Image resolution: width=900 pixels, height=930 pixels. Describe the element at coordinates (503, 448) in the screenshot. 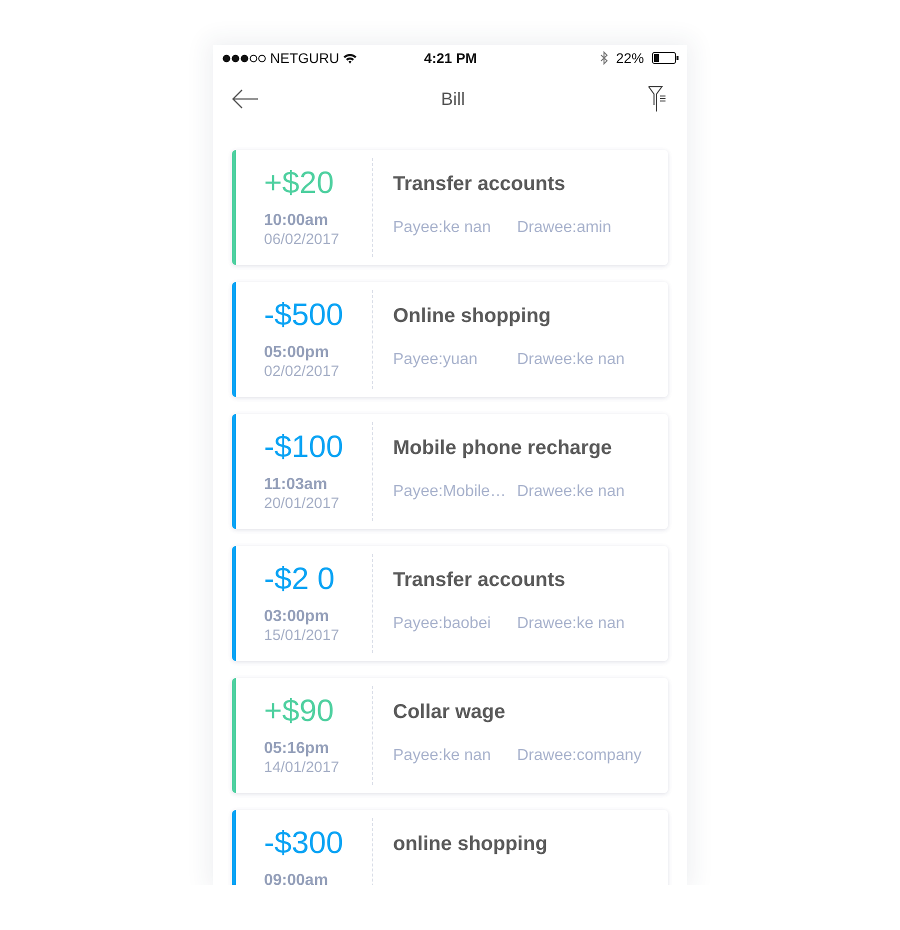

I see `bill-title: Mobile phone recharge` at that location.